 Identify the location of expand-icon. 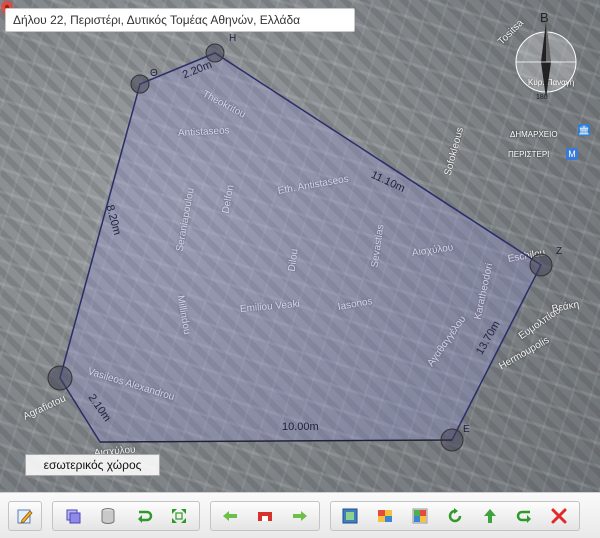
(179, 516).